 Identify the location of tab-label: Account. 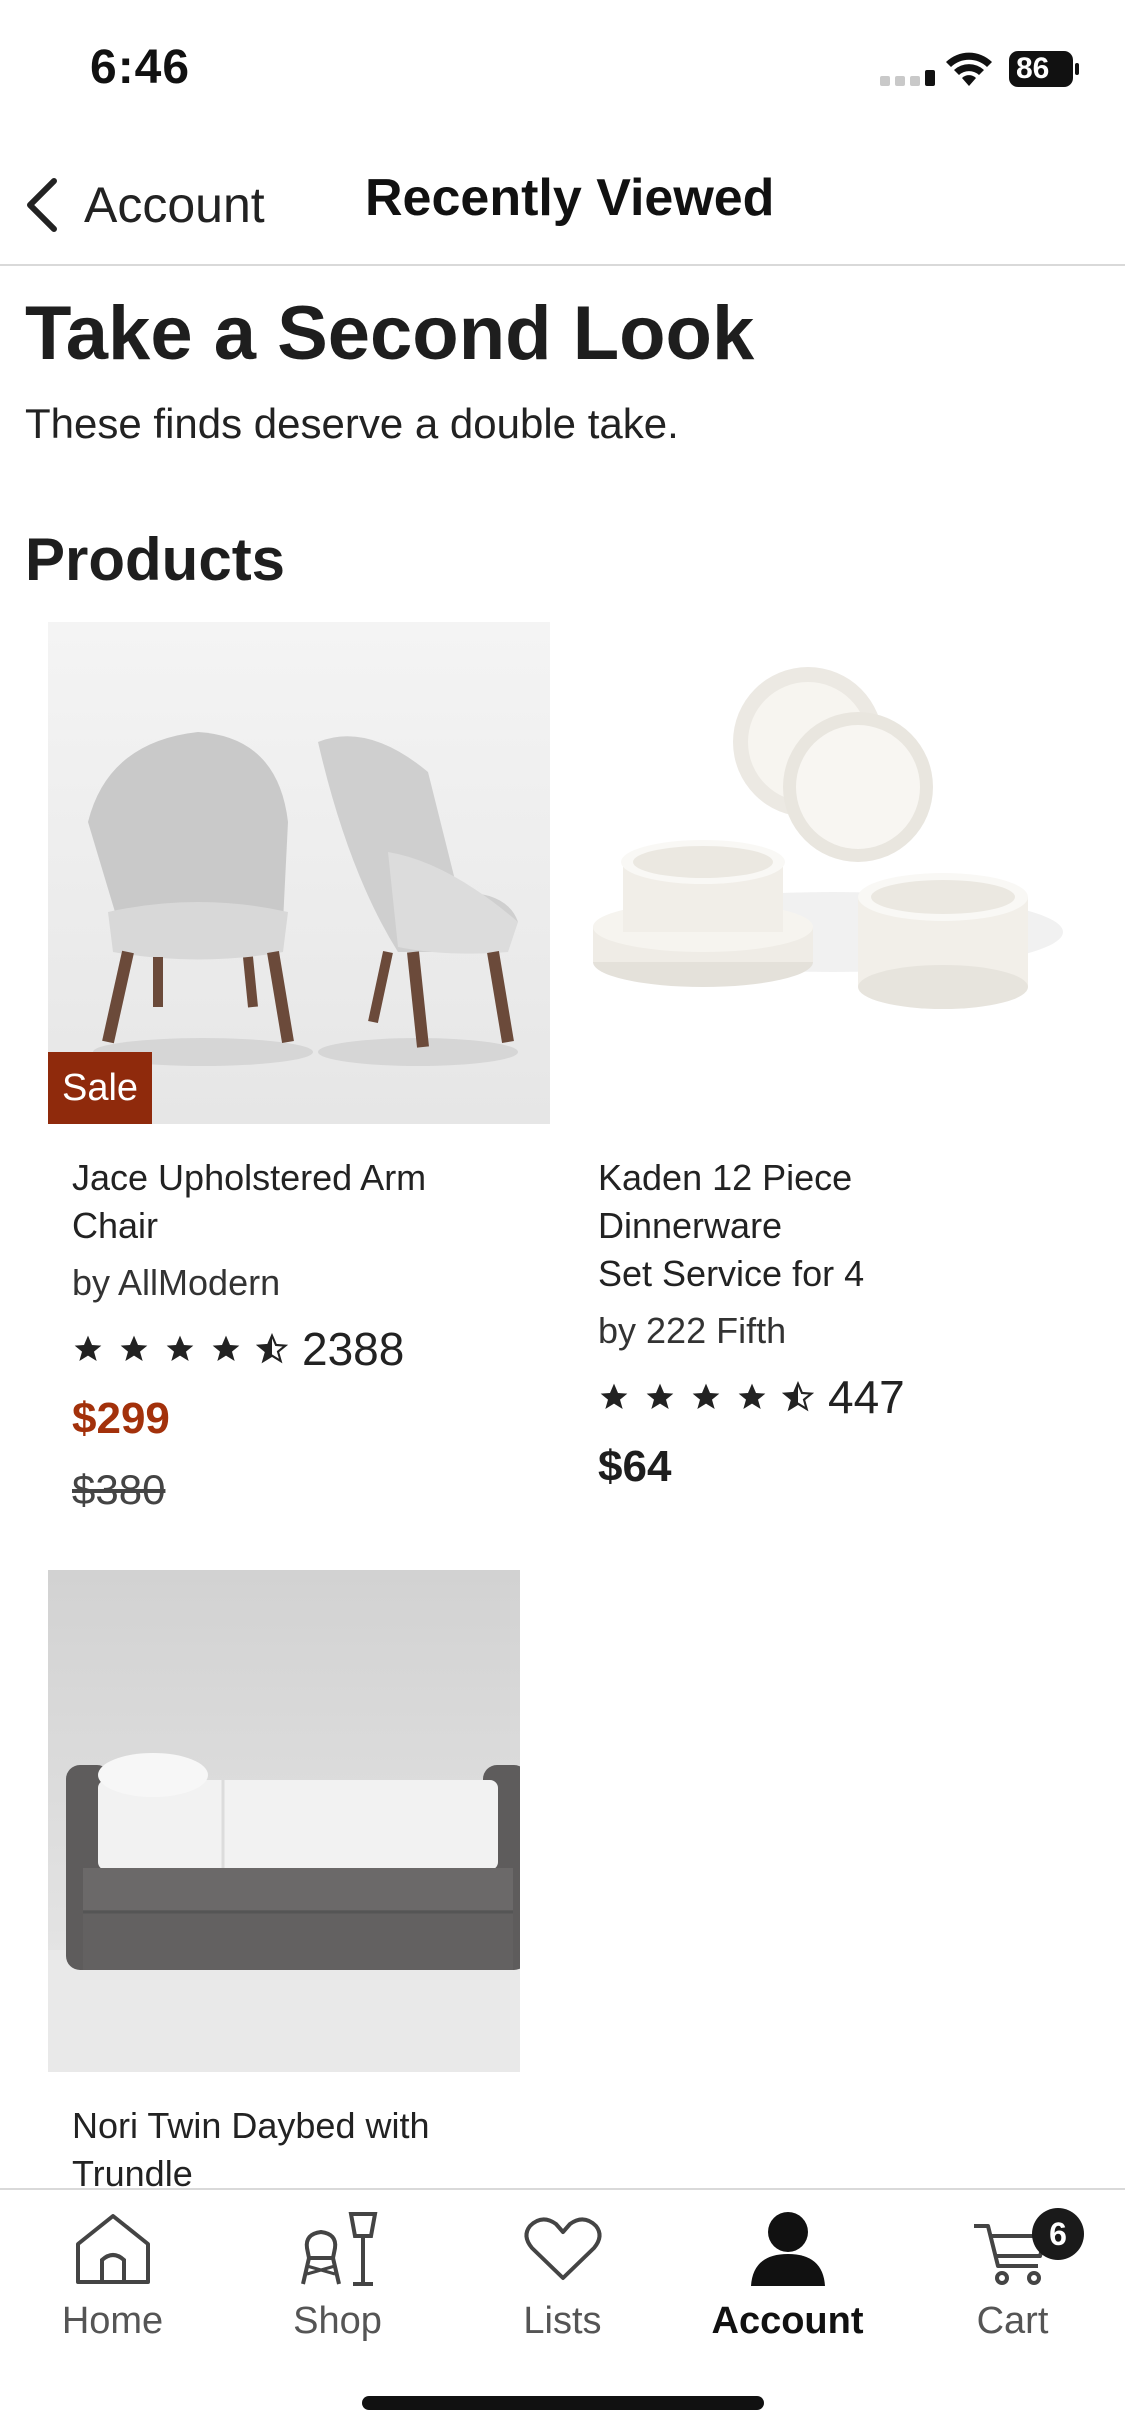
(787, 2321).